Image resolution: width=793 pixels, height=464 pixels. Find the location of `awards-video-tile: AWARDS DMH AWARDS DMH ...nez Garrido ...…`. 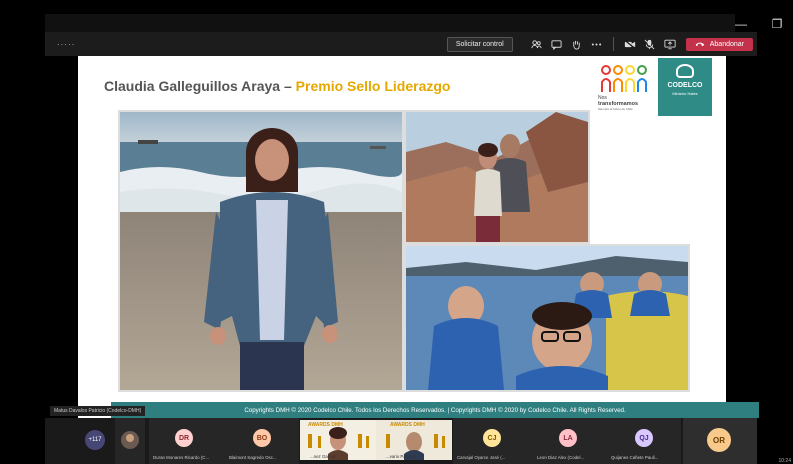

awards-video-tile: AWARDS DMH AWARDS DMH ...nez Garrido ...… is located at coordinates (376, 440).